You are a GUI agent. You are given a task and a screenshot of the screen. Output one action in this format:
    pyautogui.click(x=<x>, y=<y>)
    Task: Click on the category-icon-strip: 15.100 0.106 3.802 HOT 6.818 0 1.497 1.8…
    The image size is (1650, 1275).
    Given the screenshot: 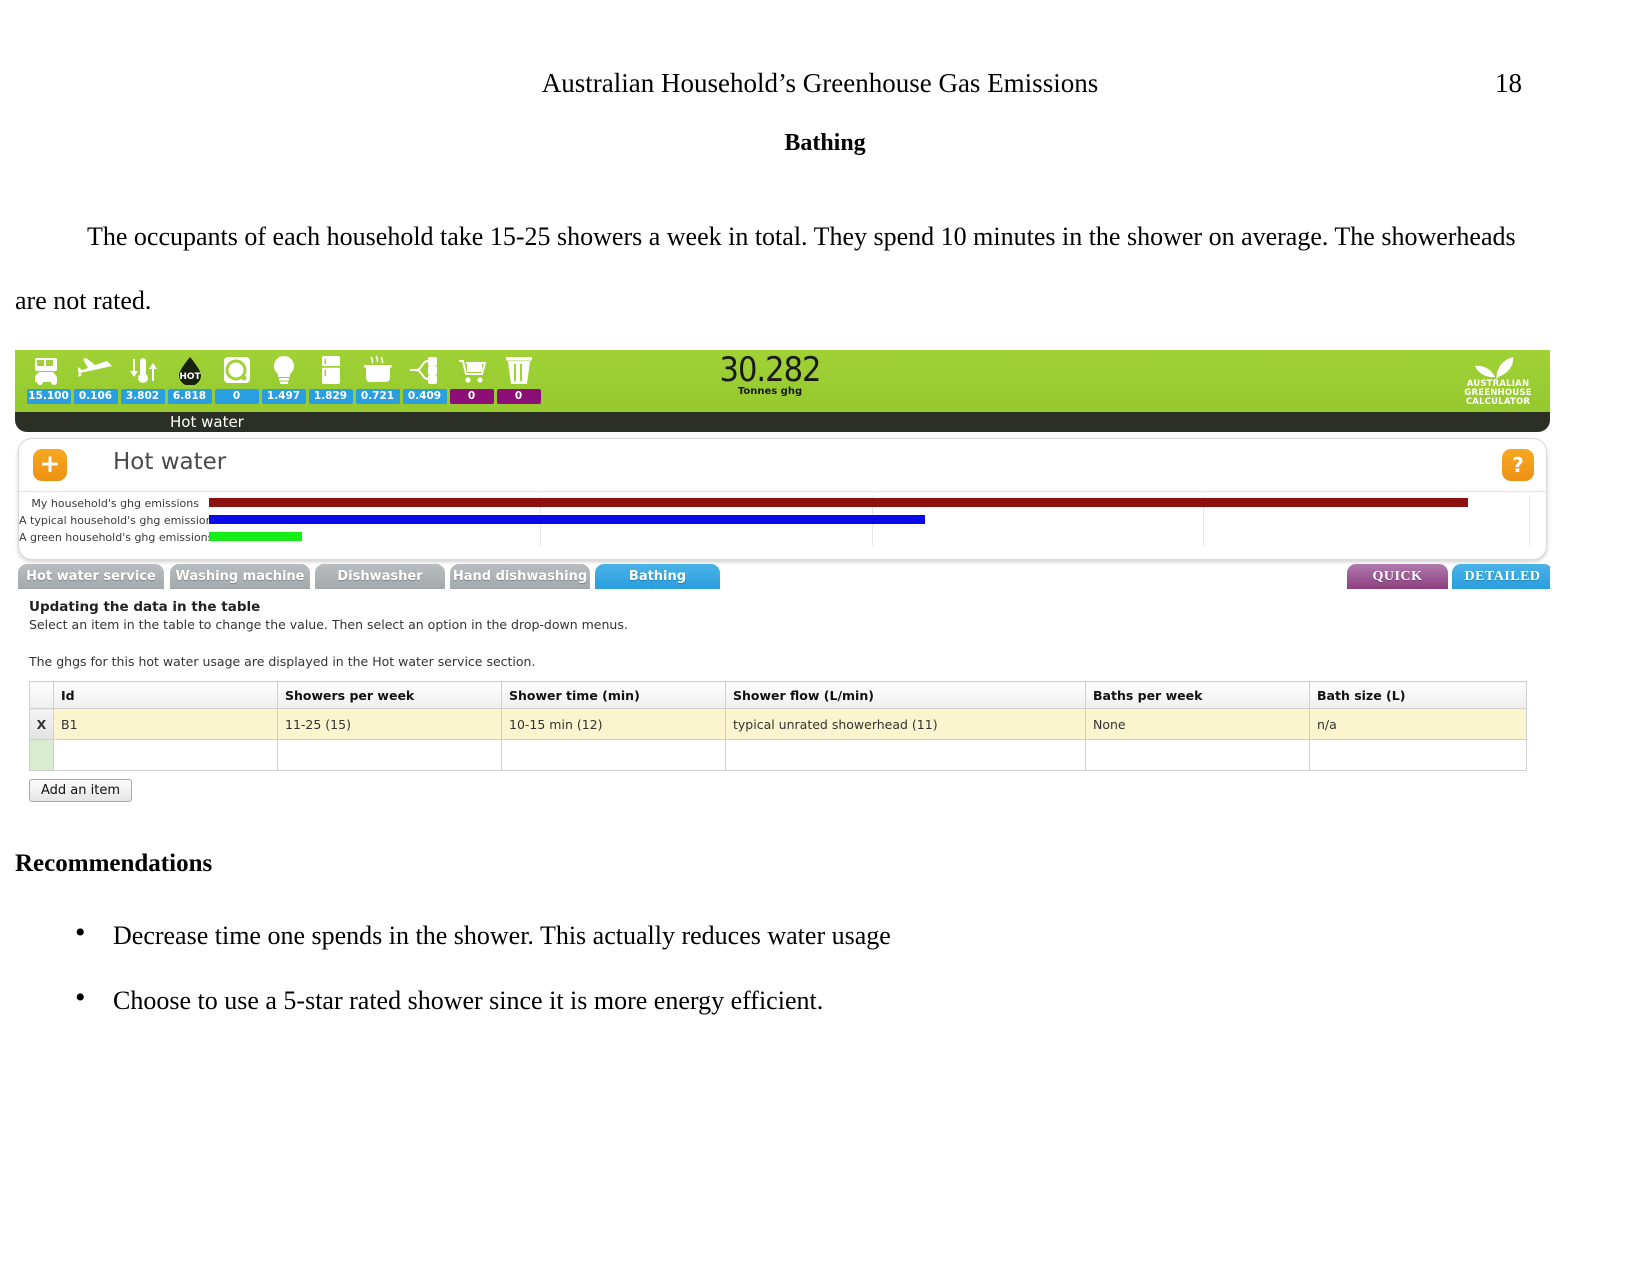 What is the action you would take?
    pyautogui.click(x=283, y=378)
    